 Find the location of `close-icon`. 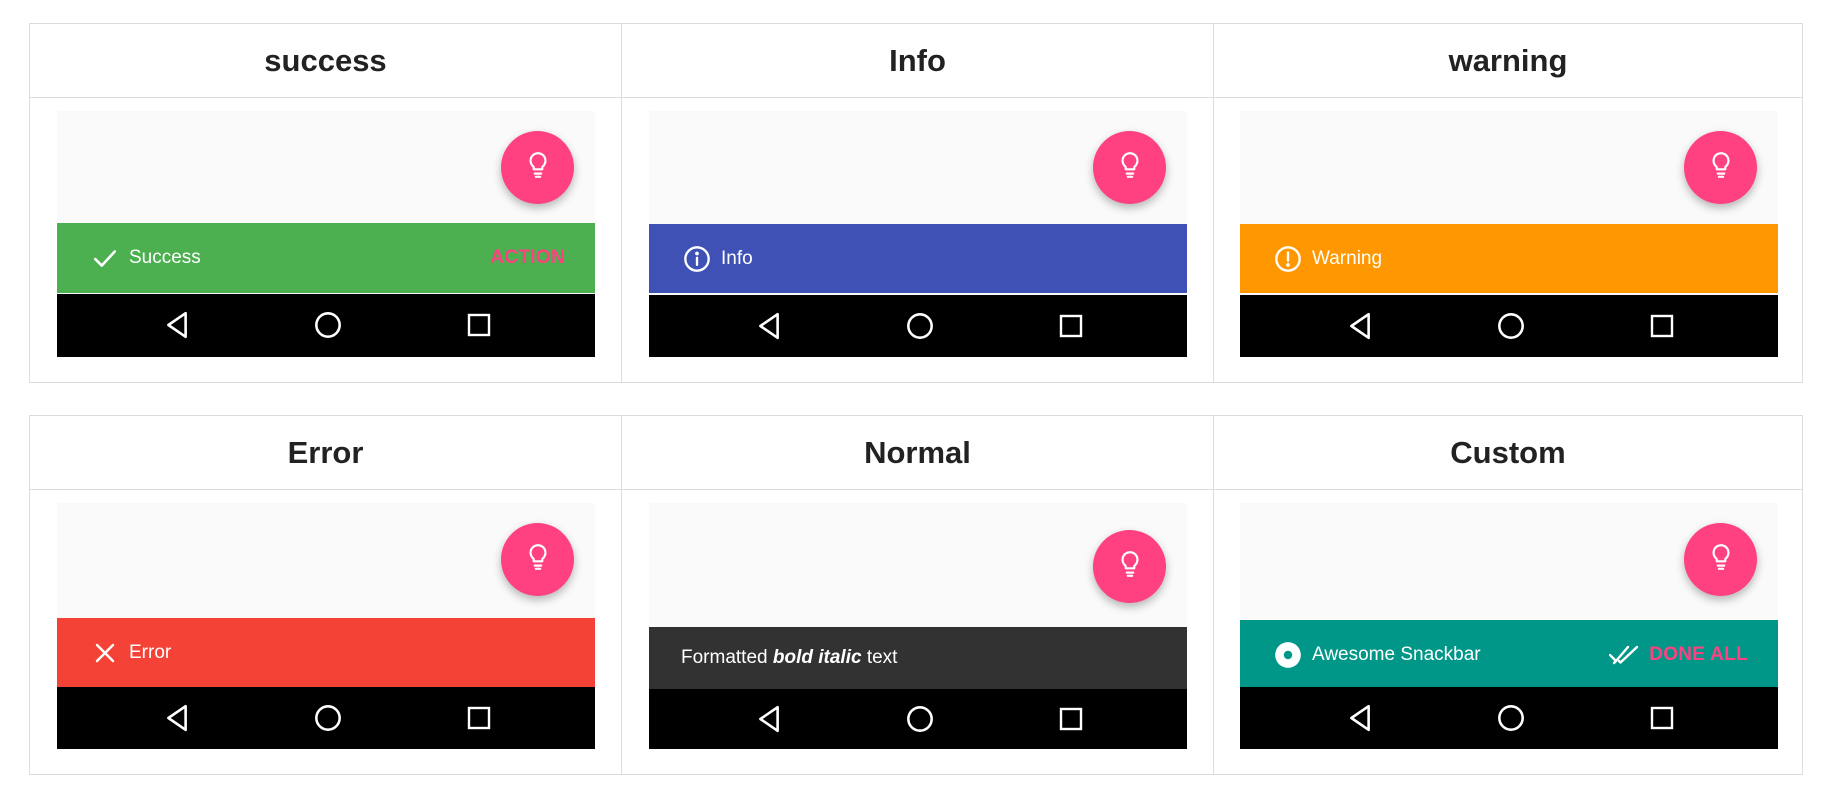

close-icon is located at coordinates (105, 653).